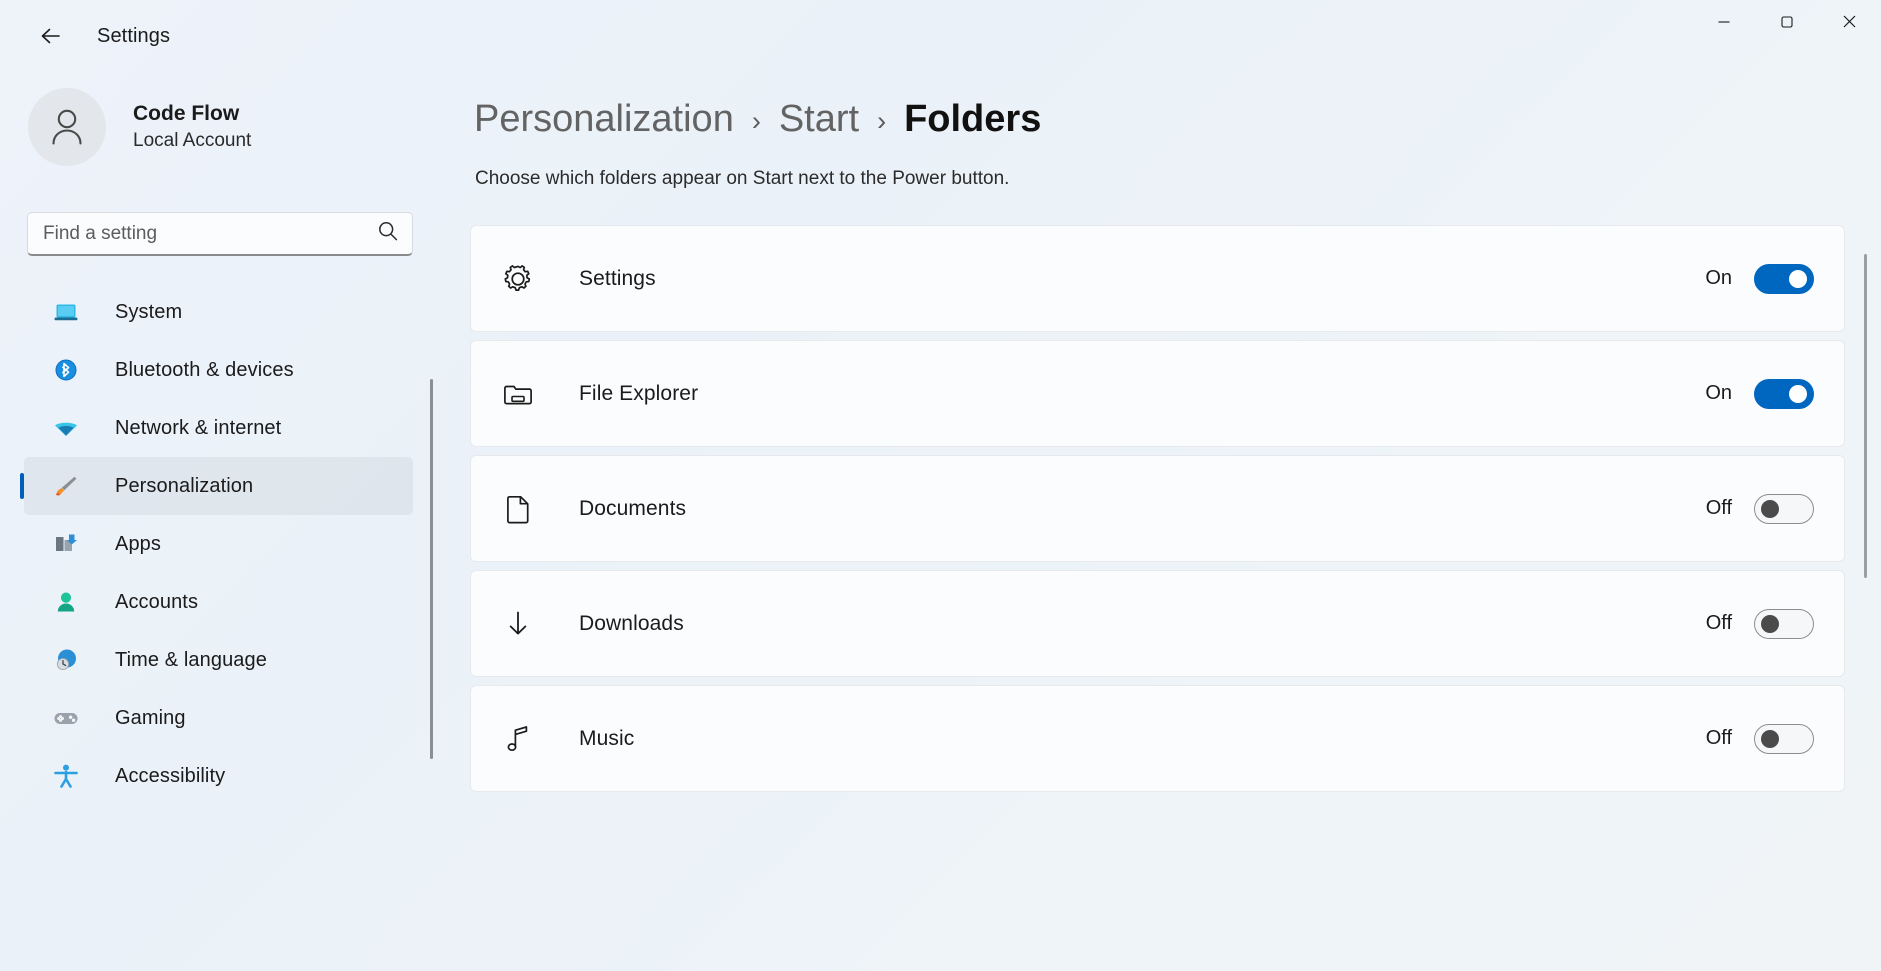 The image size is (1881, 971). I want to click on search-box, so click(220, 234).